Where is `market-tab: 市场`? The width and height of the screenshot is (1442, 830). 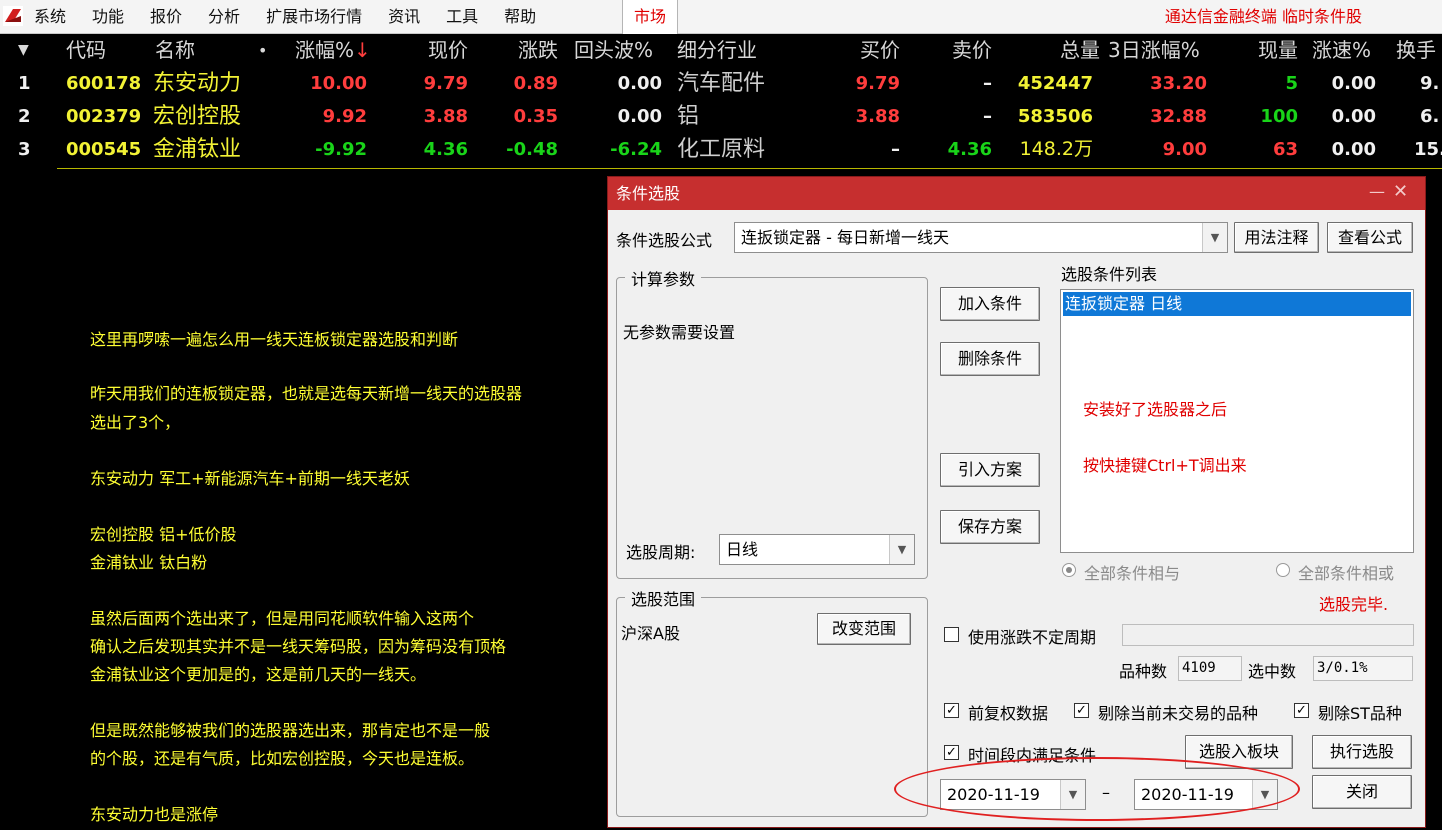
market-tab: 市场 is located at coordinates (650, 17).